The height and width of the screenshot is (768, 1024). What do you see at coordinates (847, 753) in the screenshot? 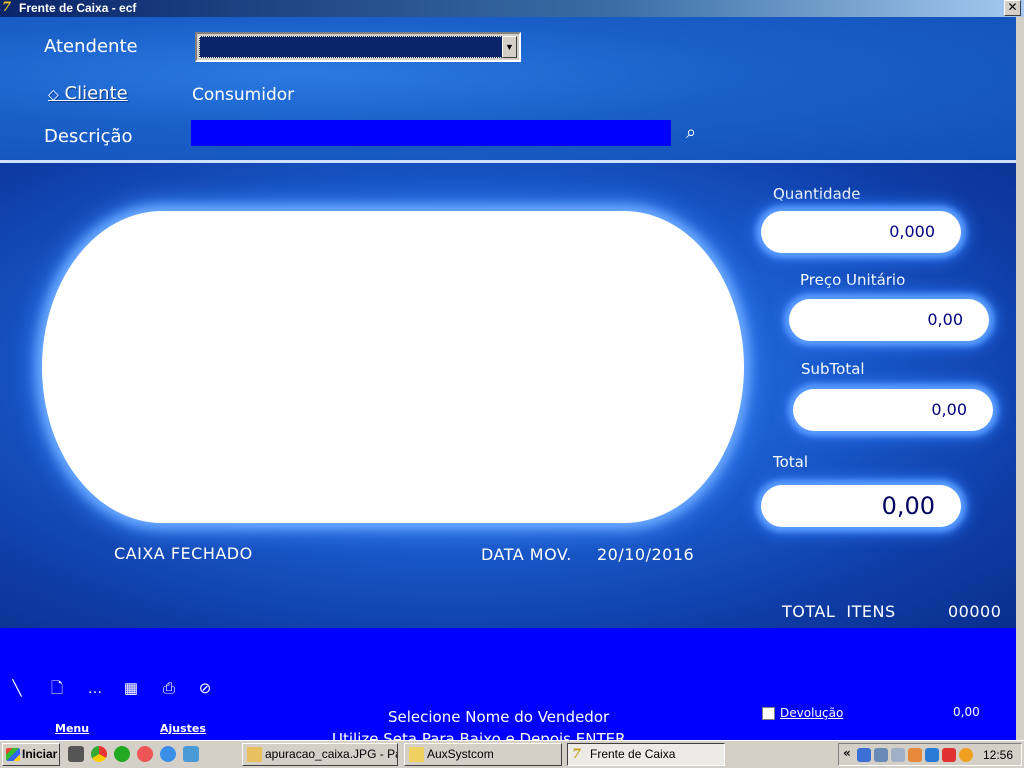
I see `tray-expand-icon: «` at bounding box center [847, 753].